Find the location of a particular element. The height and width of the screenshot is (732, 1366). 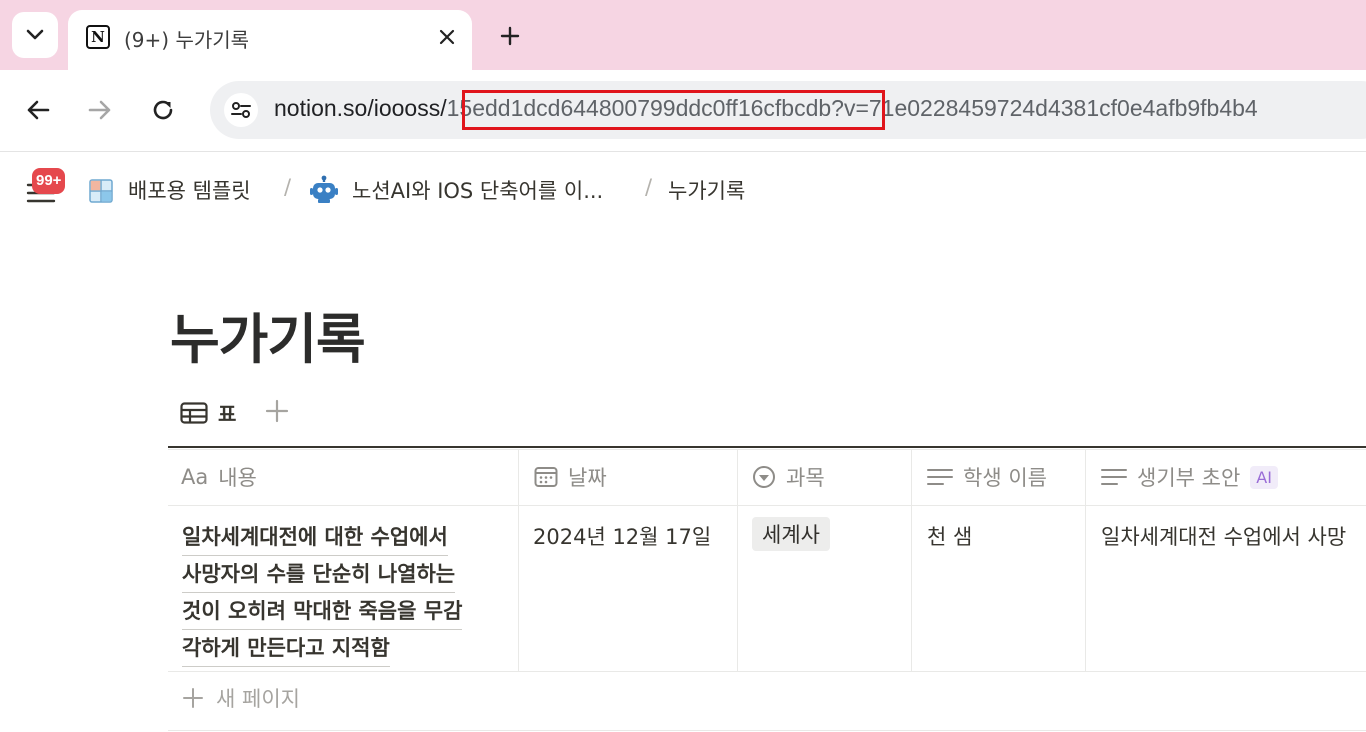

breadcrumb-item-current: 누가기록 is located at coordinates (706, 190).